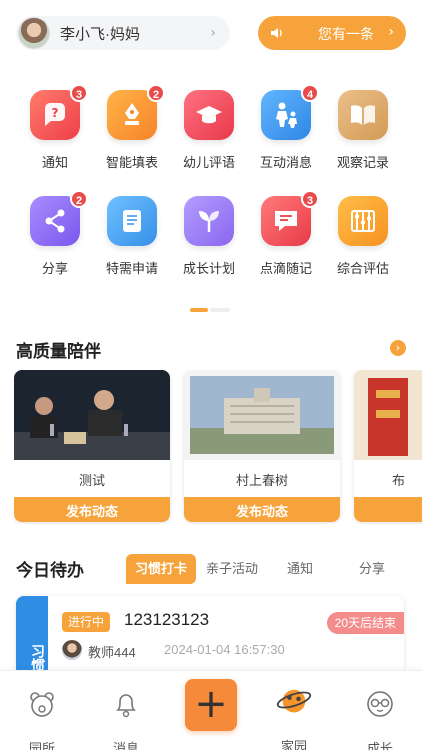  Describe the element at coordinates (362, 162) in the screenshot. I see `grid-label: 观察记录` at that location.